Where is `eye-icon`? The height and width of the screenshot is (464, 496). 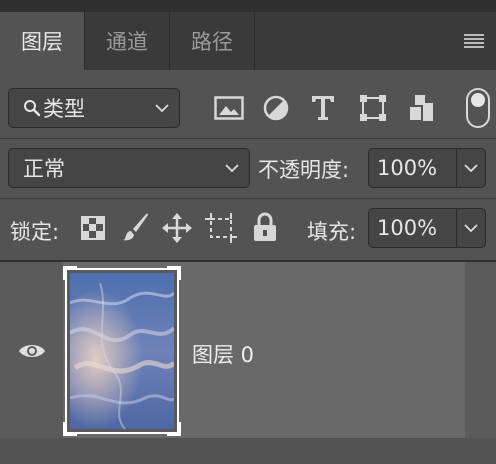
eye-icon is located at coordinates (32, 351).